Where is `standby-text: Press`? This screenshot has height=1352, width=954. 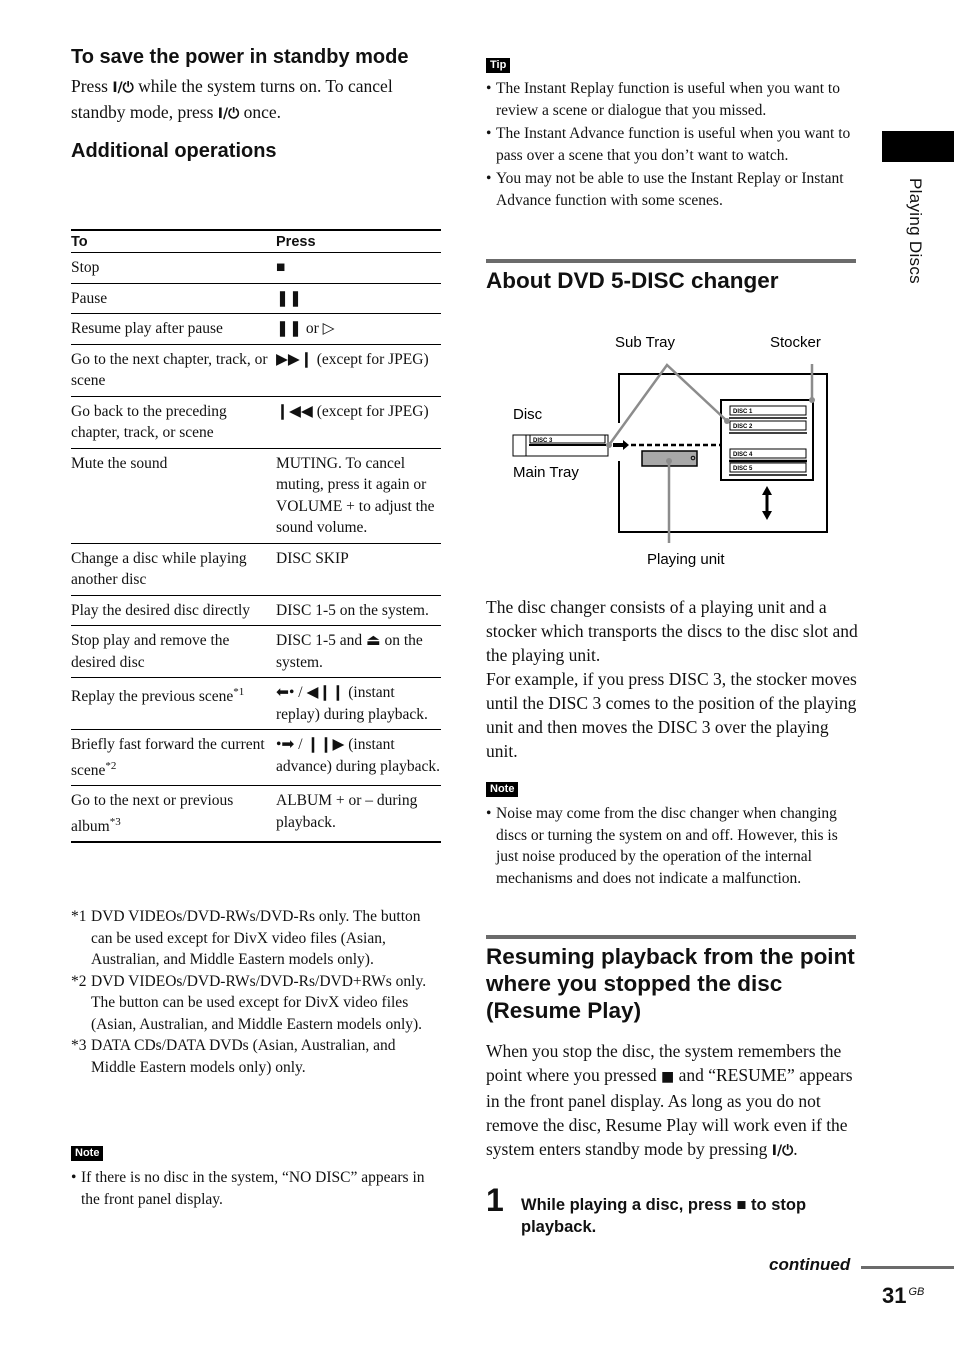 standby-text: Press is located at coordinates (92, 86).